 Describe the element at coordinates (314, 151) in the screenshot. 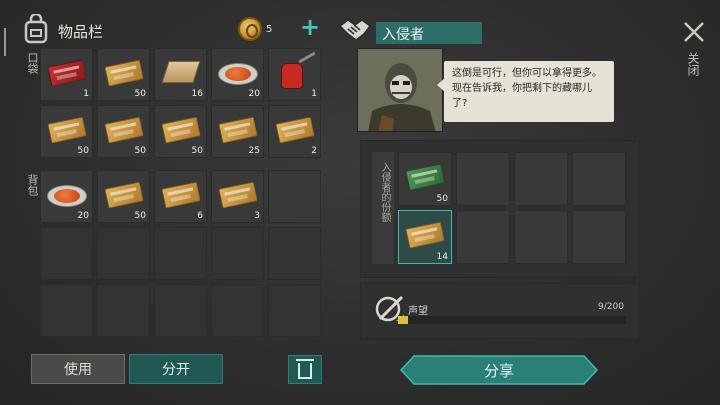

I see `item-count: 2` at that location.